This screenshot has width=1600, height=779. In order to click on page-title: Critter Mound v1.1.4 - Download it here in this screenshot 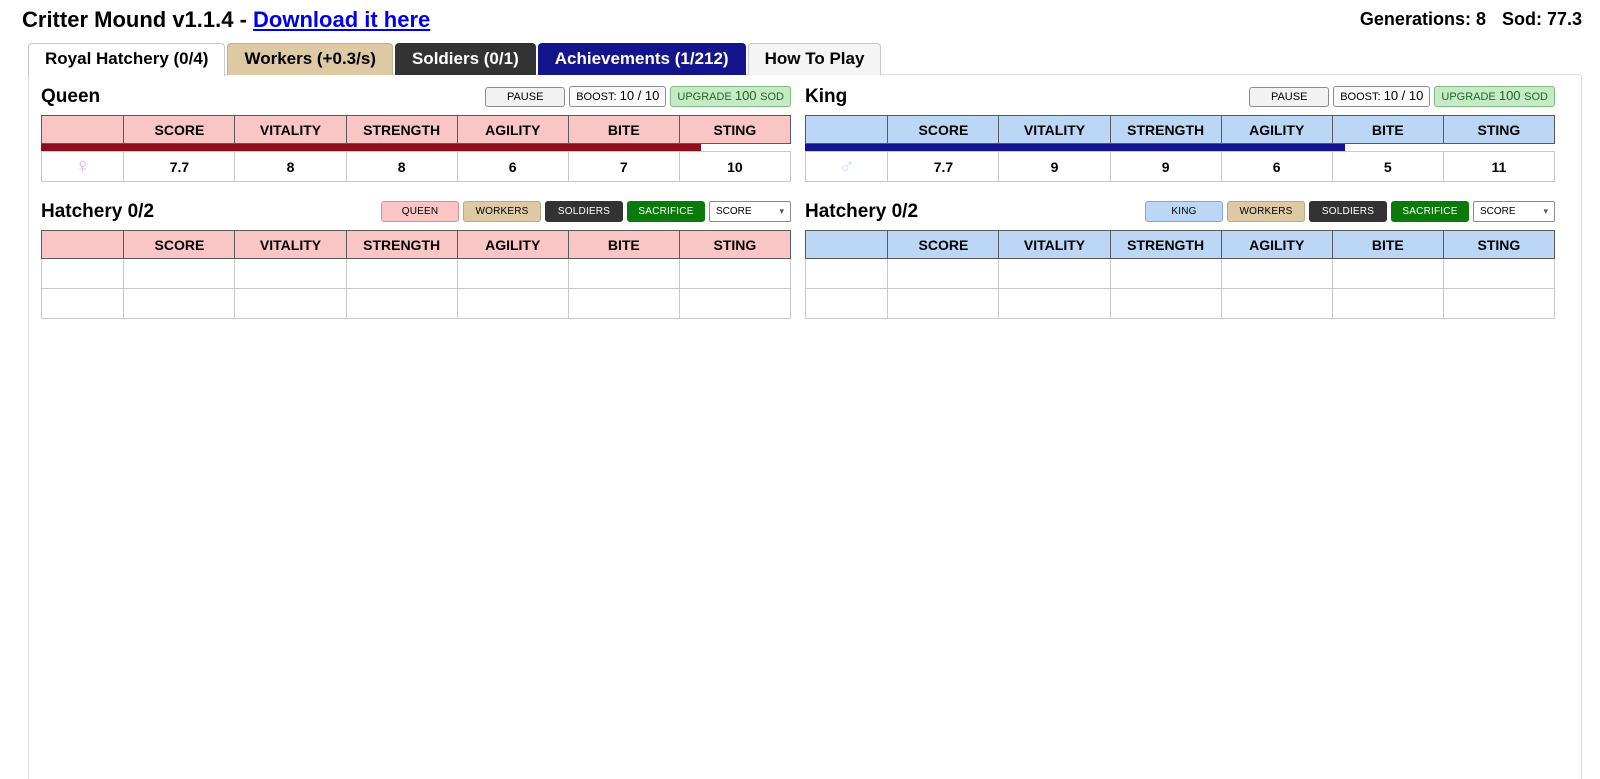, I will do `click(226, 20)`.